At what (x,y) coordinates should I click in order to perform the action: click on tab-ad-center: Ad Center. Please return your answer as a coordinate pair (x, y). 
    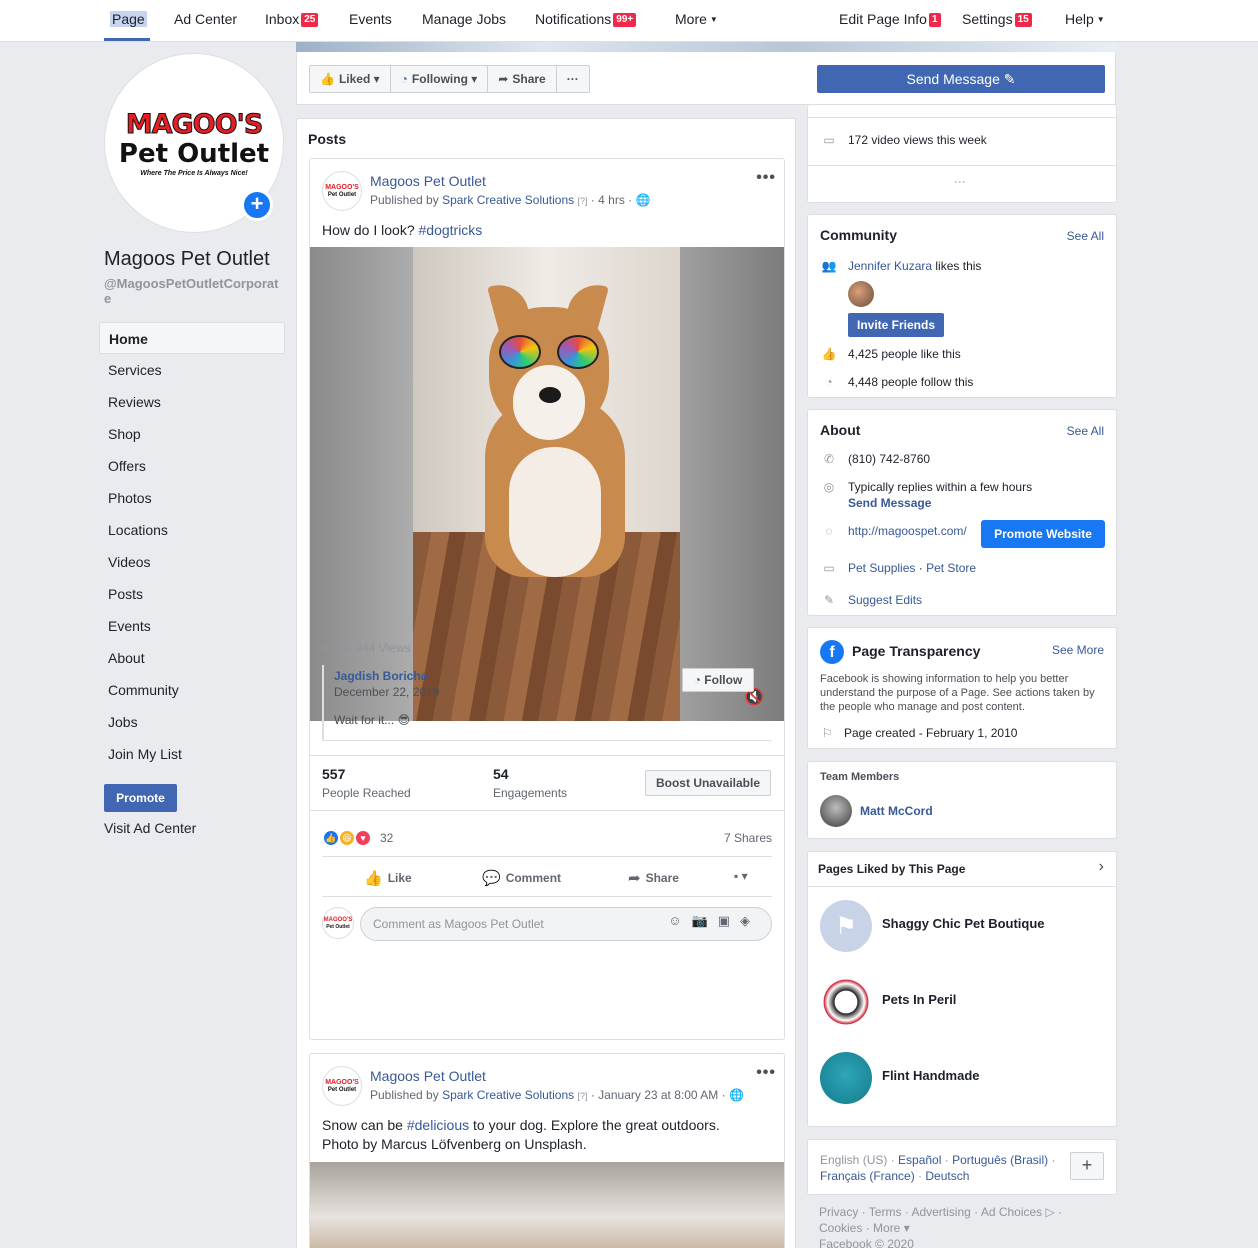
    Looking at the image, I should click on (205, 19).